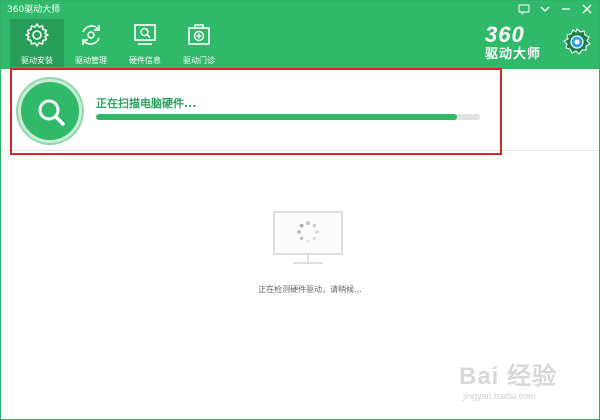 This screenshot has width=600, height=420. I want to click on brand-logo: 360 驱动大师, so click(524, 43).